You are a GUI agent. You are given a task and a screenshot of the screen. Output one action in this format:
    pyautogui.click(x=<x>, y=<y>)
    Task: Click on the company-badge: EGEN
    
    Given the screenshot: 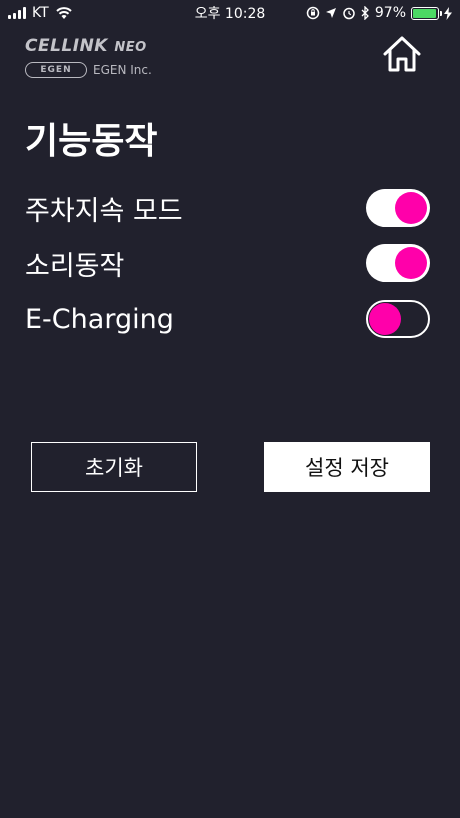 What is the action you would take?
    pyautogui.click(x=56, y=70)
    